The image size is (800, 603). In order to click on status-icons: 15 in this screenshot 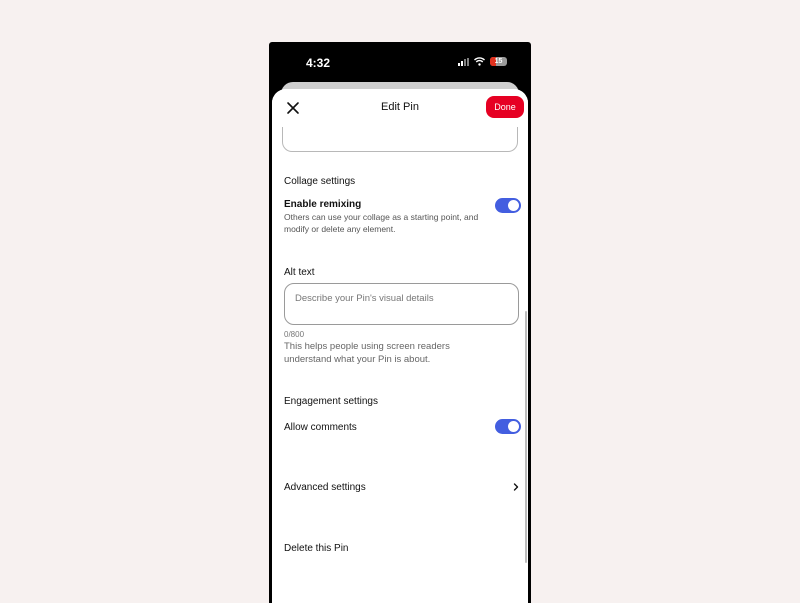, I will do `click(482, 61)`.